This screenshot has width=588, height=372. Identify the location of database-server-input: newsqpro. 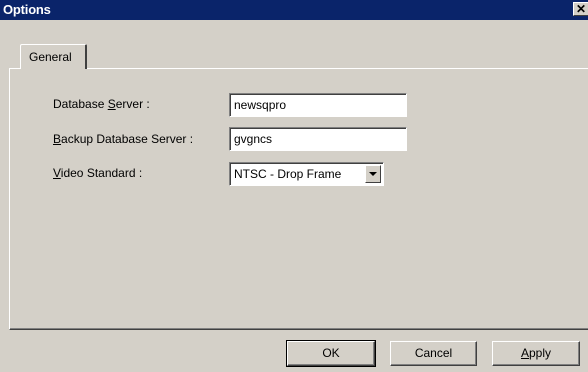
(318, 105).